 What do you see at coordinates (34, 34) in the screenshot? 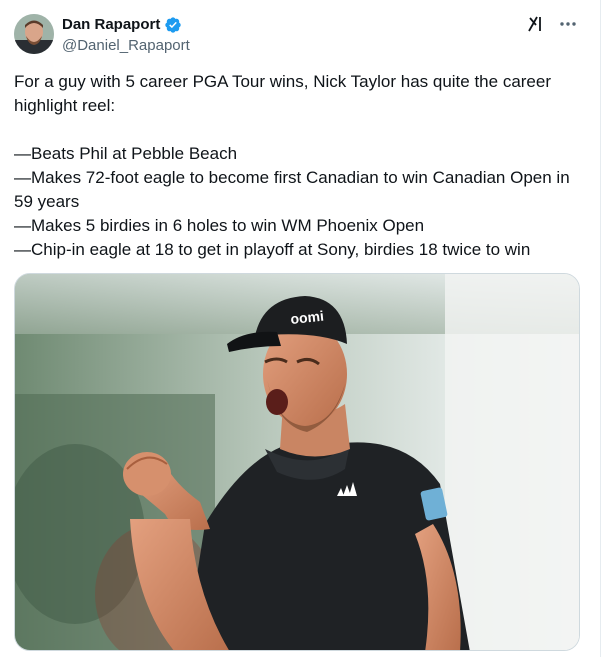
I see `avatar` at bounding box center [34, 34].